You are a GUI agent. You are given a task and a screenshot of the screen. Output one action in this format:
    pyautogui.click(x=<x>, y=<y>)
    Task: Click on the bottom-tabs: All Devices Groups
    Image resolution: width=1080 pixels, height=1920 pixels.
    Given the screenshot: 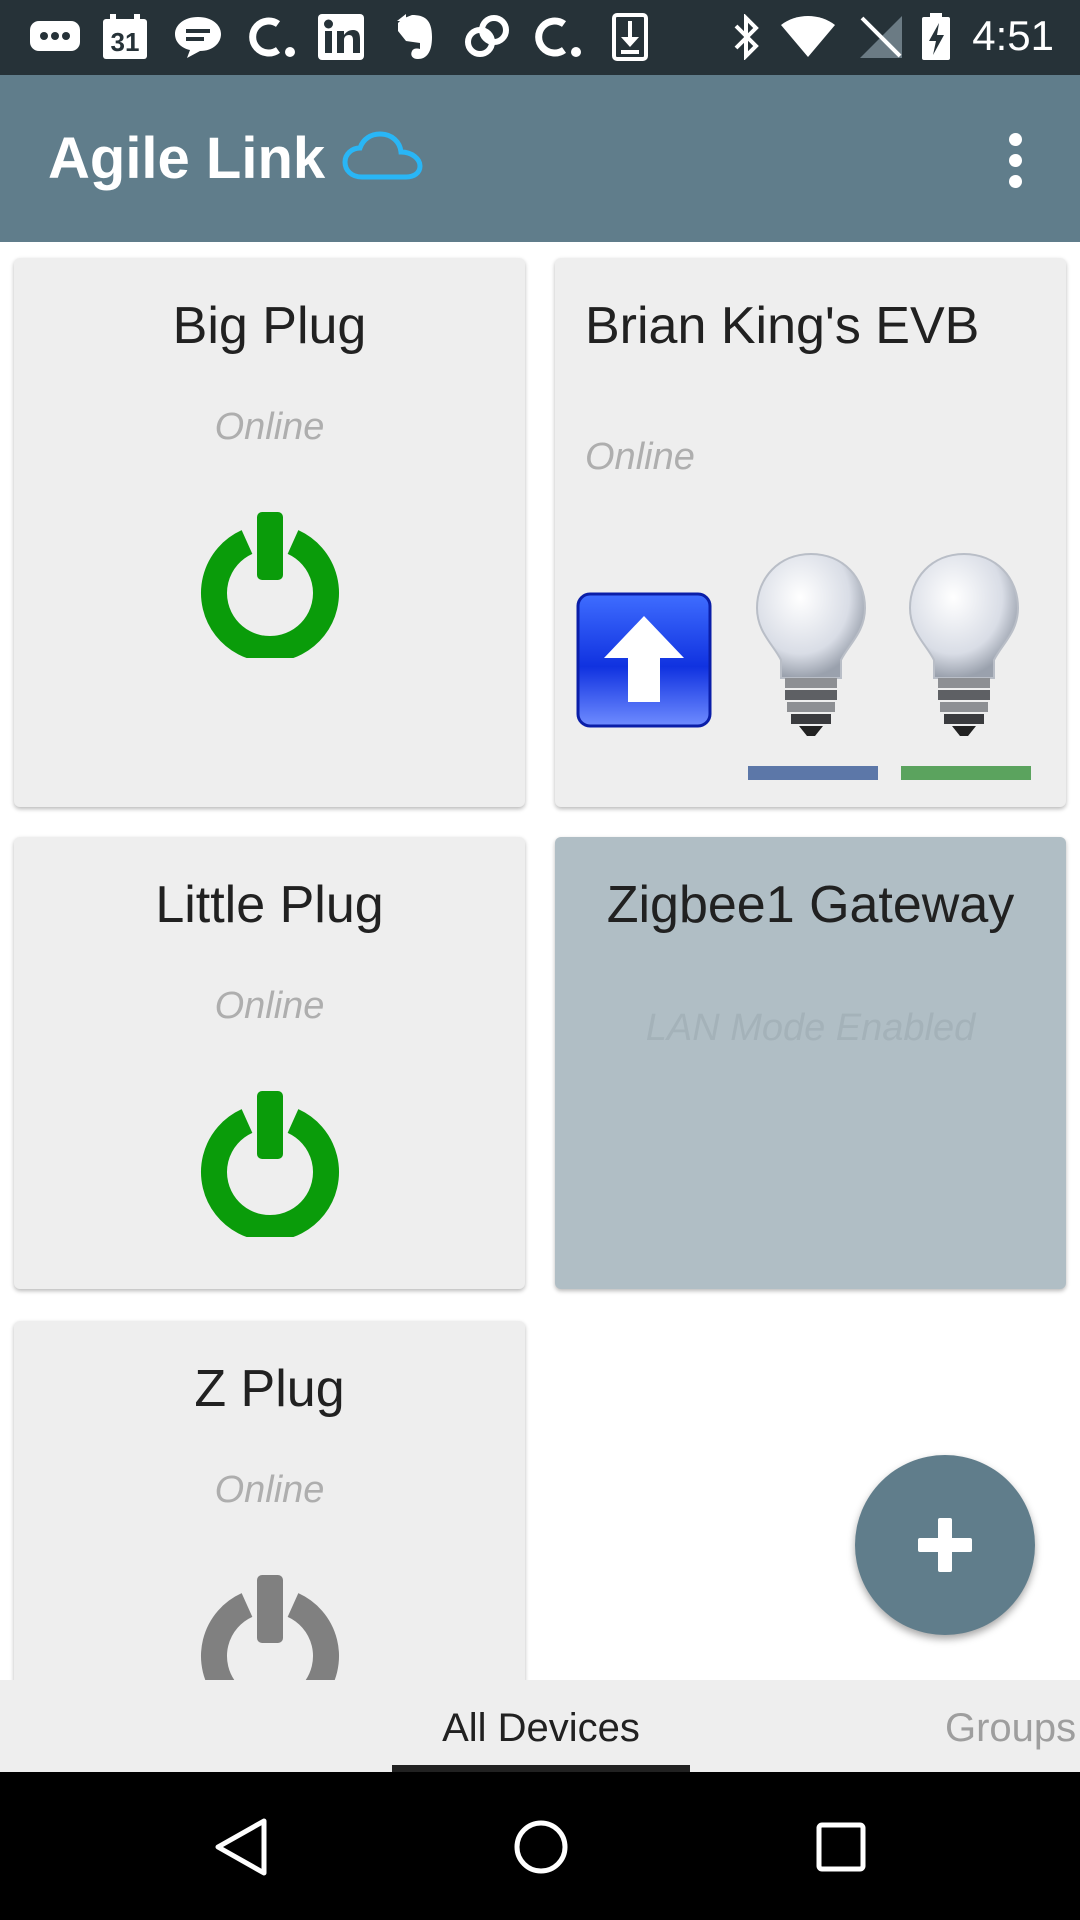 What is the action you would take?
    pyautogui.click(x=540, y=1726)
    